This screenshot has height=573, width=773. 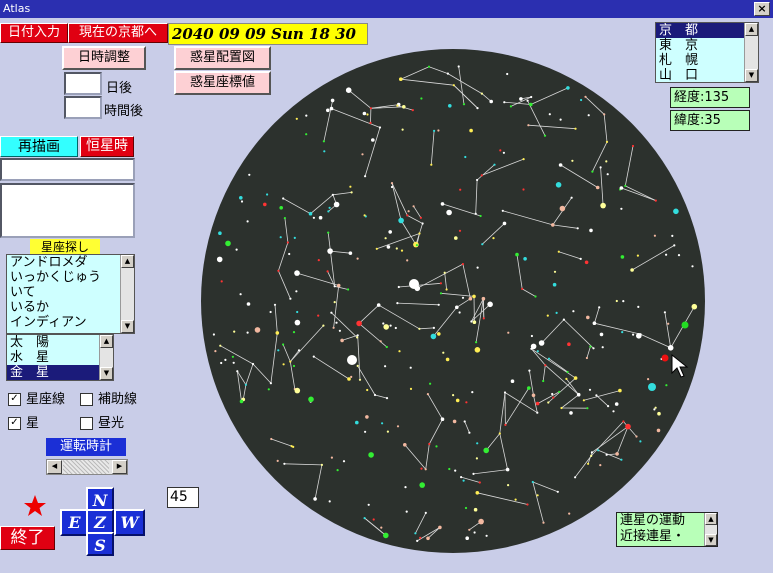 What do you see at coordinates (414, 284) in the screenshot?
I see `bright-star` at bounding box center [414, 284].